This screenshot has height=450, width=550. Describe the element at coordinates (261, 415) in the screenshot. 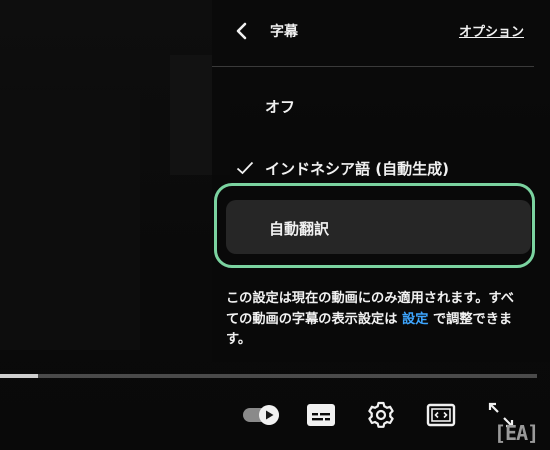

I see `autoplay-toggle` at that location.